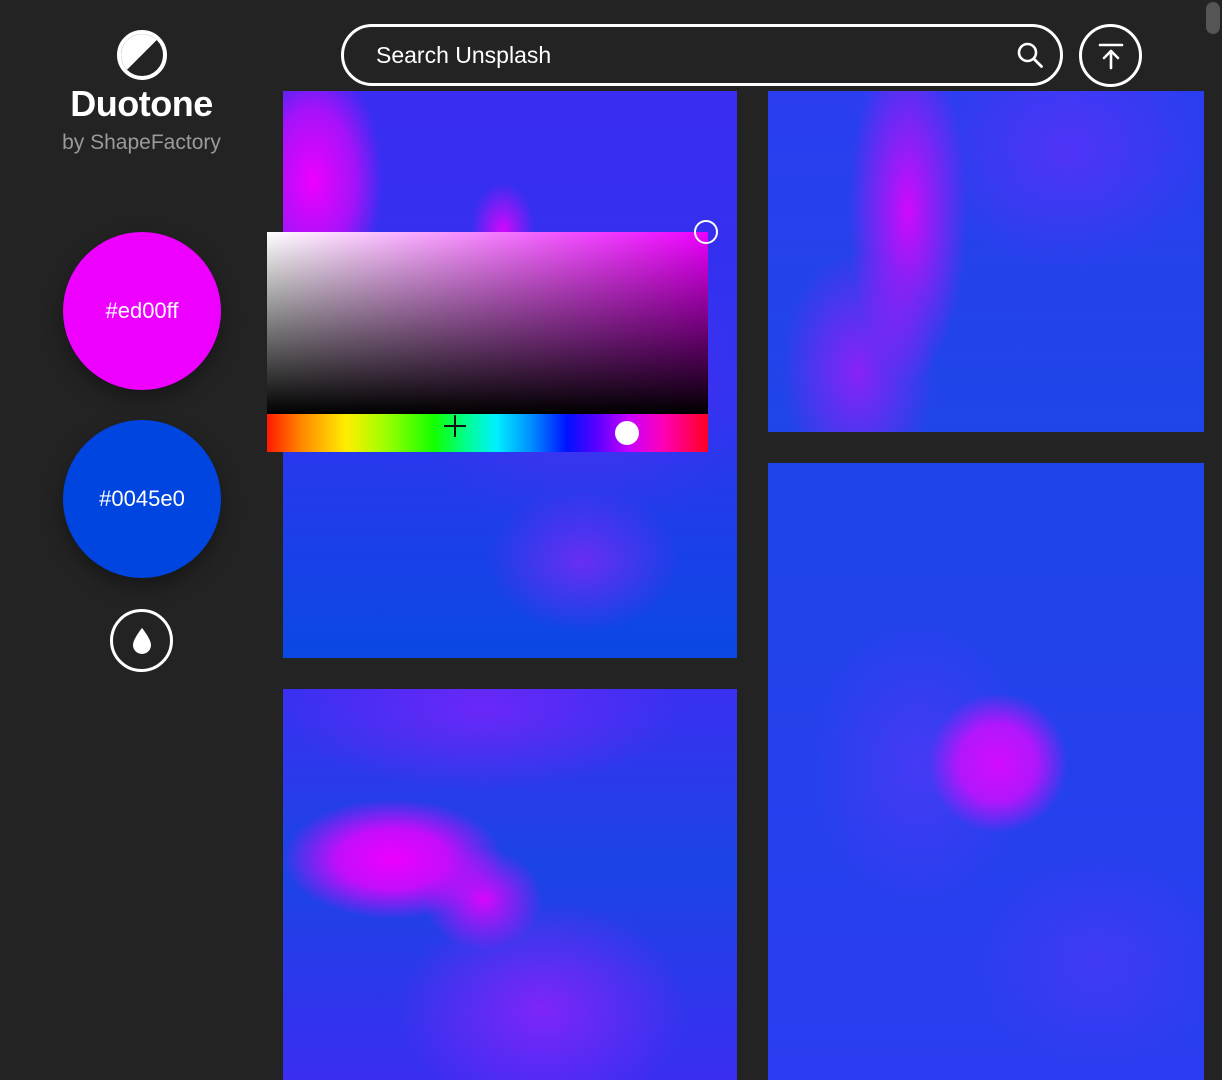  I want to click on search-bar, so click(702, 55).